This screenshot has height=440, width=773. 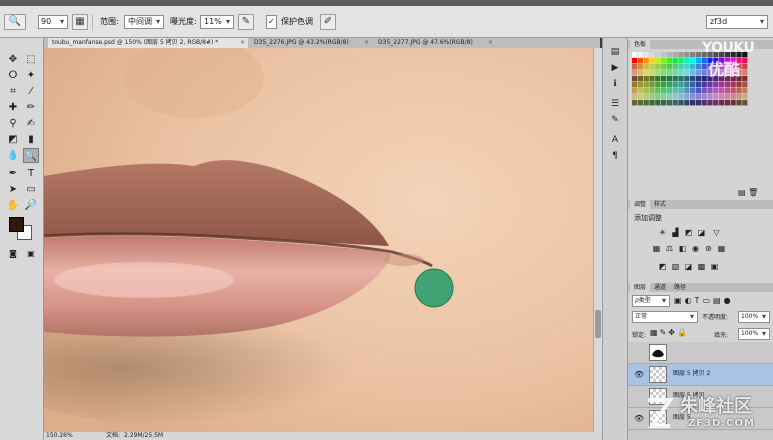 I want to click on protect-tones-checkbox: ✓, so click(x=271, y=22).